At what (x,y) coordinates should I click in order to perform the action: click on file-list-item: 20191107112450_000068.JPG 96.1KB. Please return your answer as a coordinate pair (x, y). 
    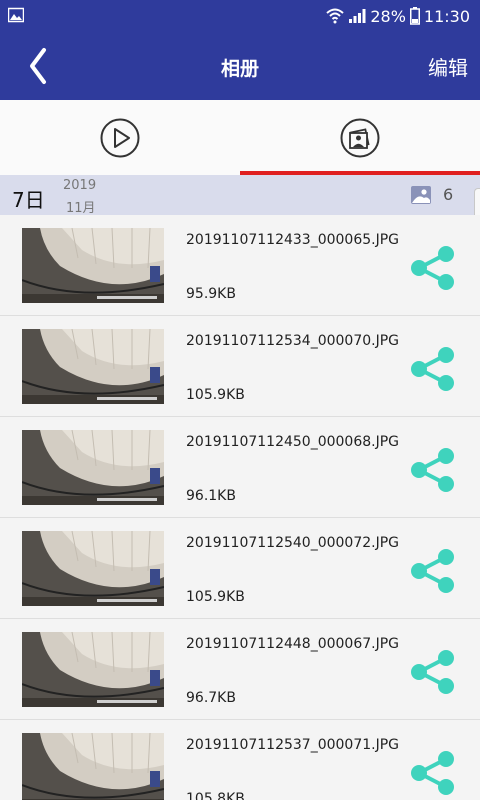
    Looking at the image, I should click on (240, 467).